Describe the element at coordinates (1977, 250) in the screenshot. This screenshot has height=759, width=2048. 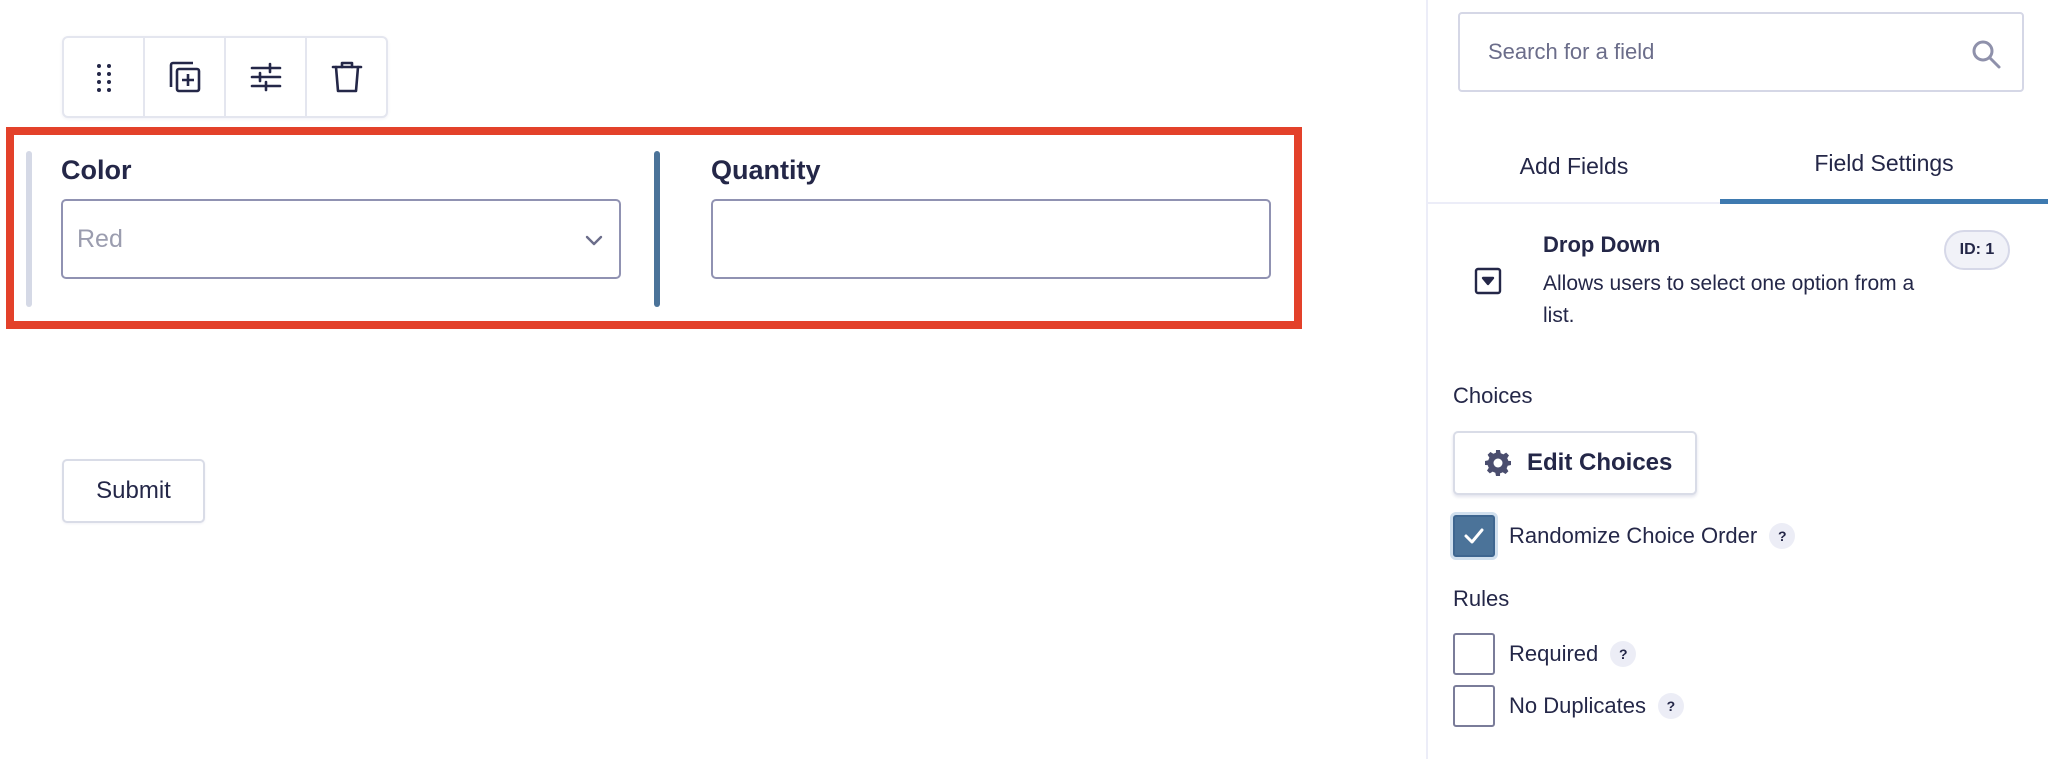
I see `field-id-badge: ID: 1` at that location.